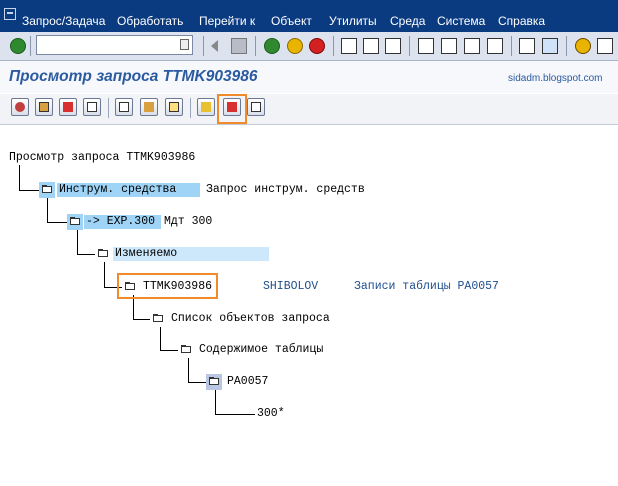  Describe the element at coordinates (227, 21) in the screenshot. I see `menu-goto: Перейти к` at that location.